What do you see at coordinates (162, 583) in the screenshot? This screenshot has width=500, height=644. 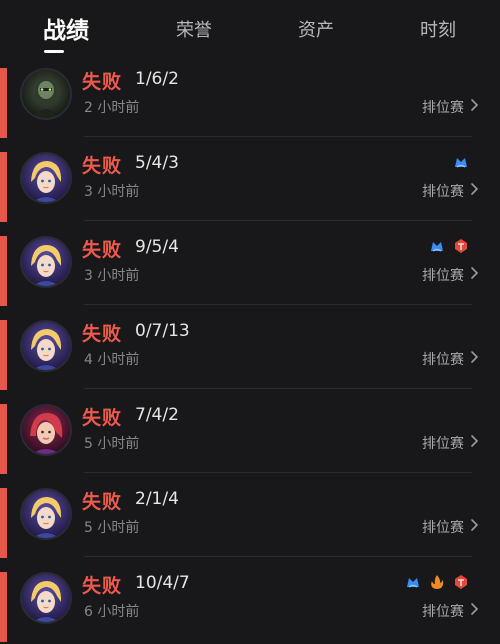 I see `kda-score: 10/4/7` at bounding box center [162, 583].